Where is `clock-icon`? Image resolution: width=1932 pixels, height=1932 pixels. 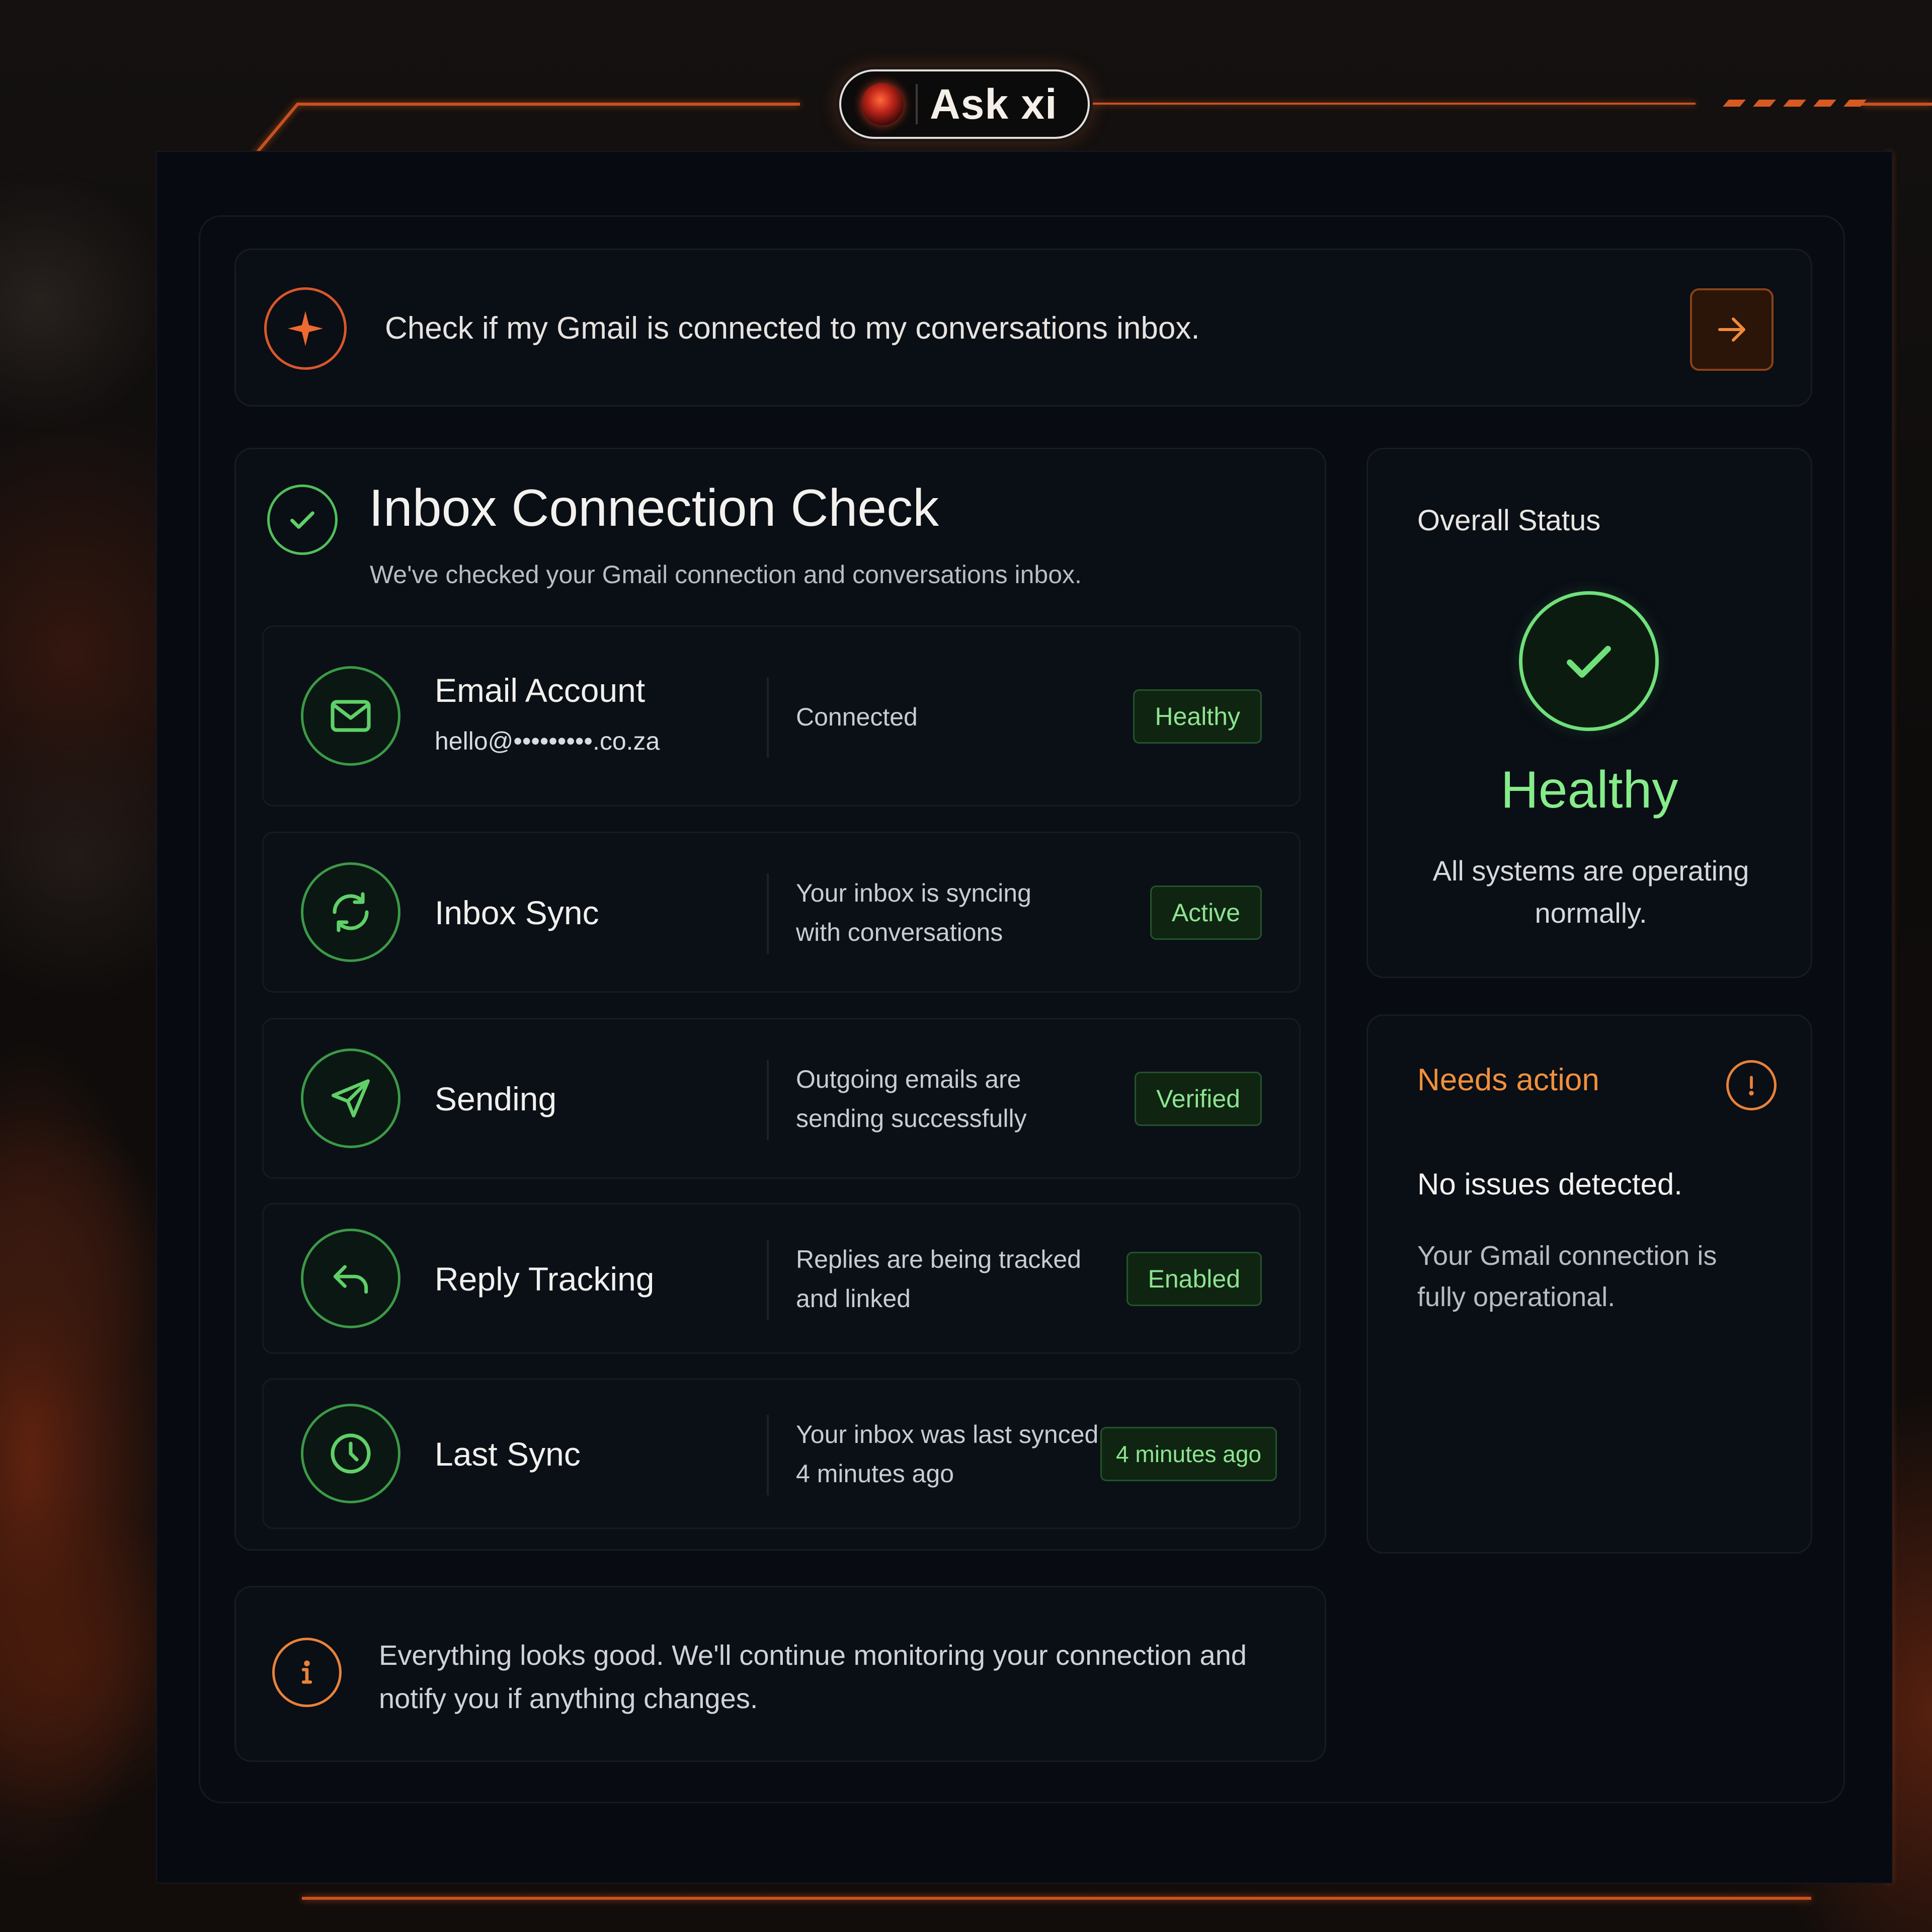 clock-icon is located at coordinates (350, 1454).